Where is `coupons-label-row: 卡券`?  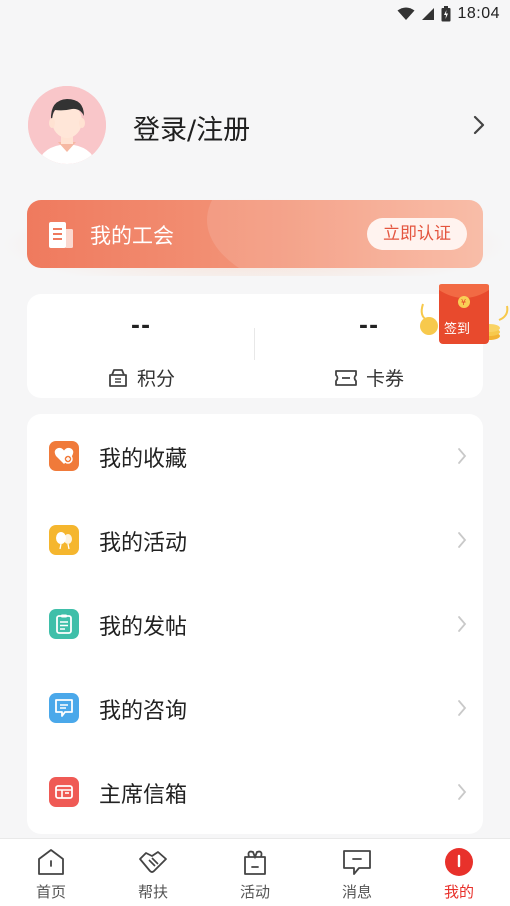 coupons-label-row: 卡券 is located at coordinates (369, 377).